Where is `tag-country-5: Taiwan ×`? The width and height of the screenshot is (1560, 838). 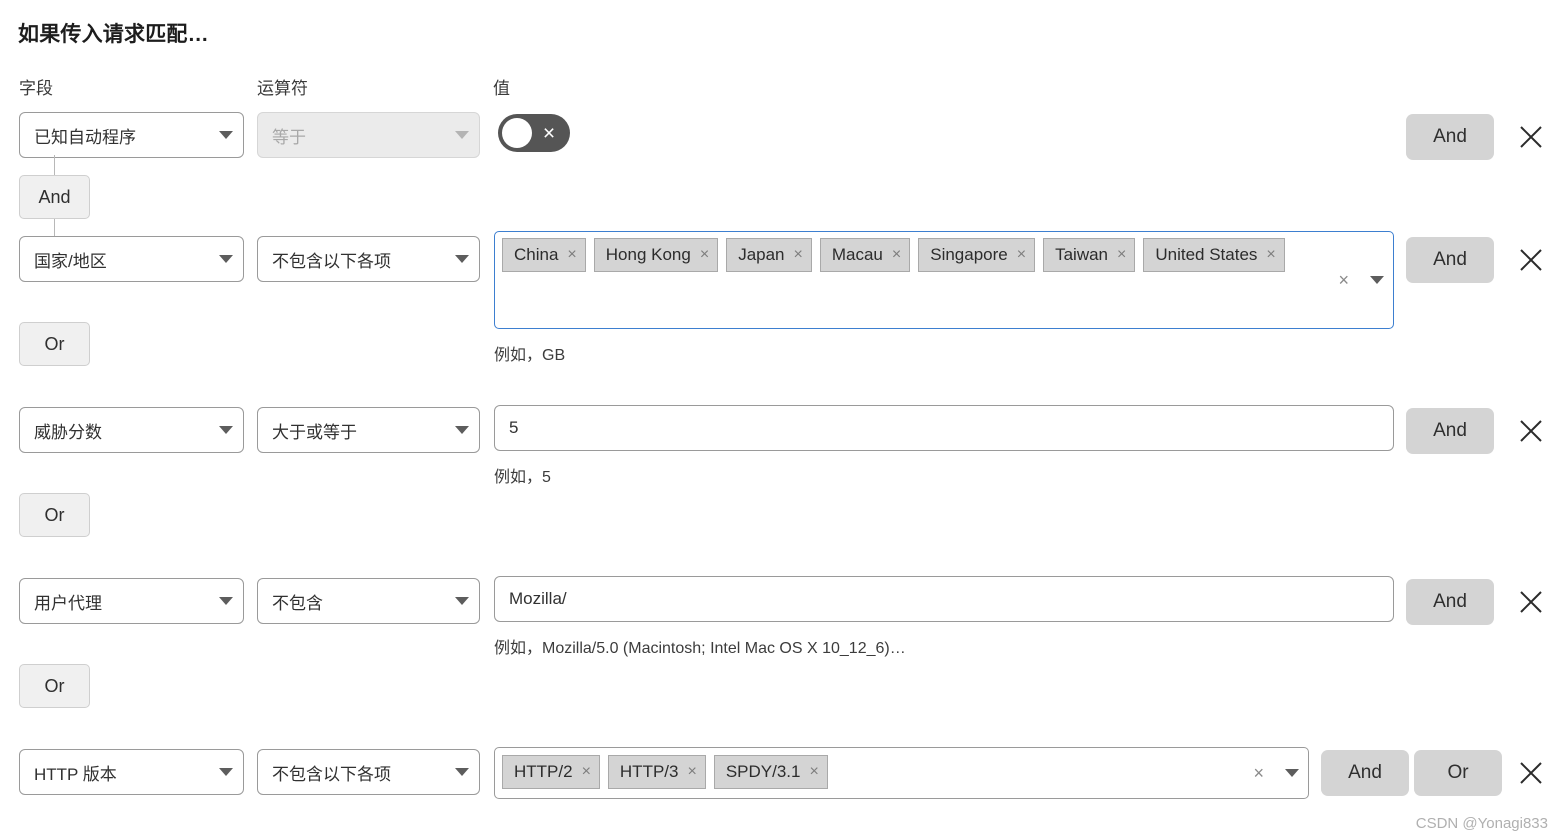 tag-country-5: Taiwan × is located at coordinates (1089, 255).